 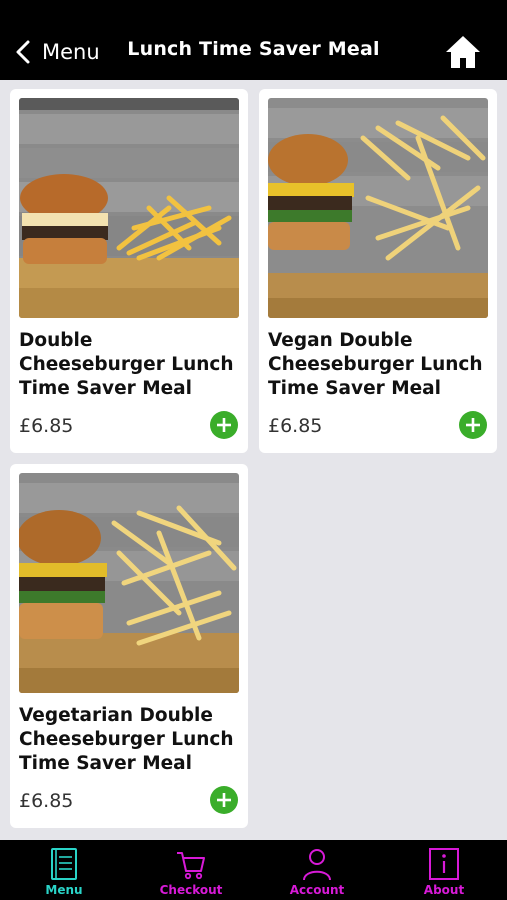 I want to click on person-icon, so click(x=317, y=865).